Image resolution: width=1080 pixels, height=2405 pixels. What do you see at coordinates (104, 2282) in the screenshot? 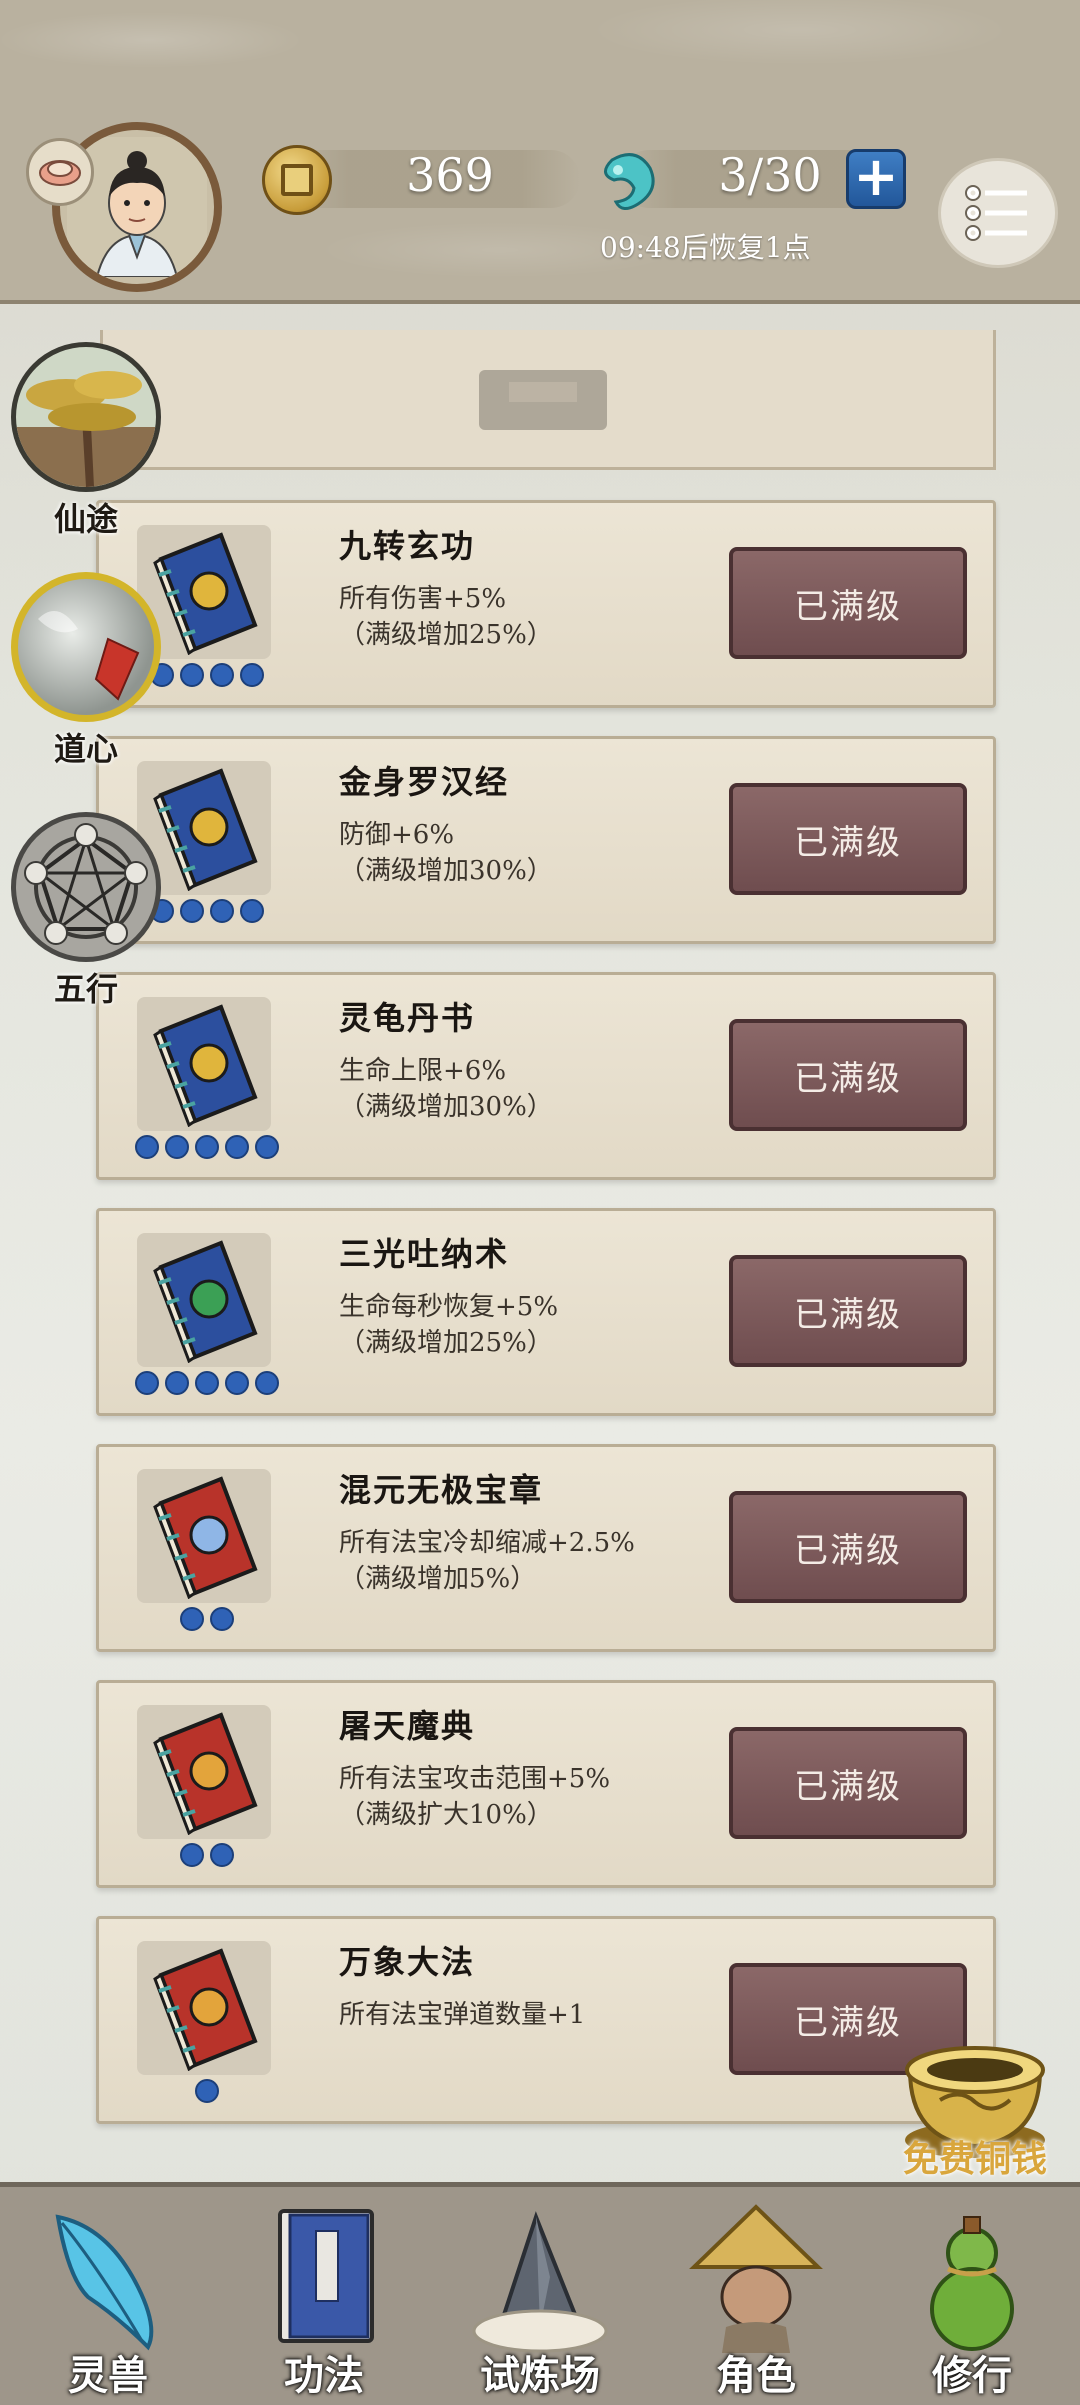
I see `spirit-feather-icon` at bounding box center [104, 2282].